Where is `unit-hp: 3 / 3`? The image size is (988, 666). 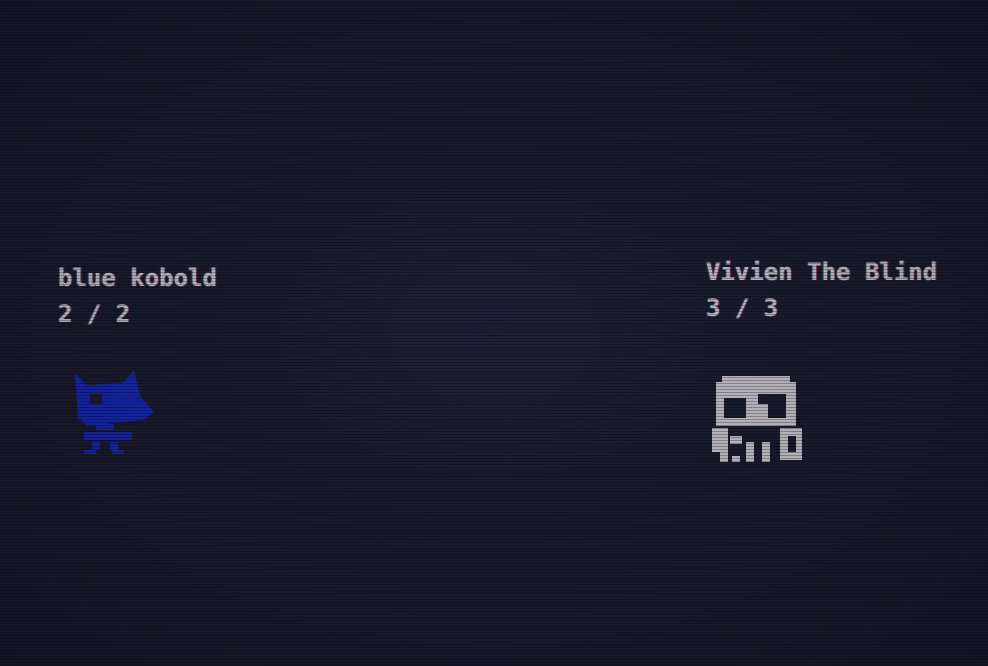 unit-hp: 3 / 3 is located at coordinates (742, 308).